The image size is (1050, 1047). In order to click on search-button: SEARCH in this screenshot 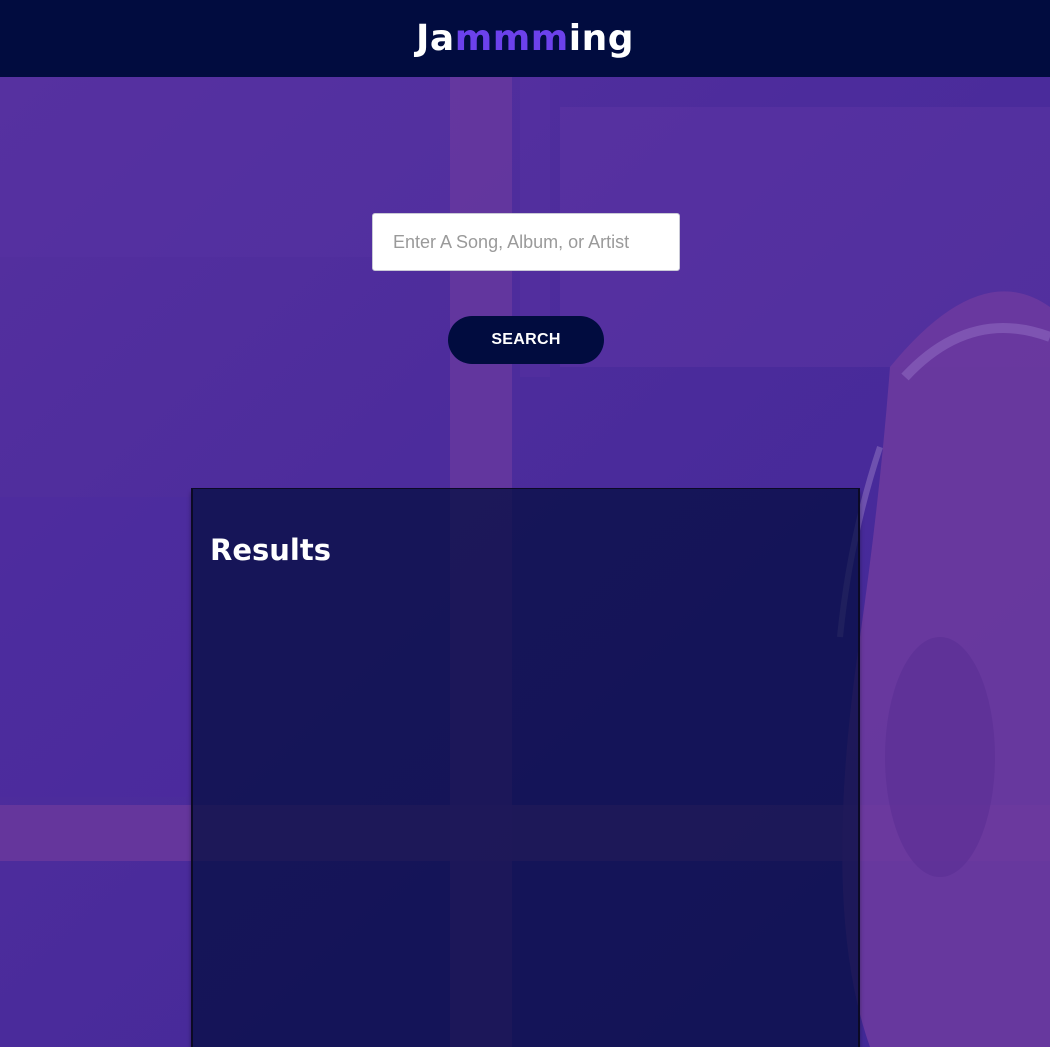, I will do `click(526, 340)`.